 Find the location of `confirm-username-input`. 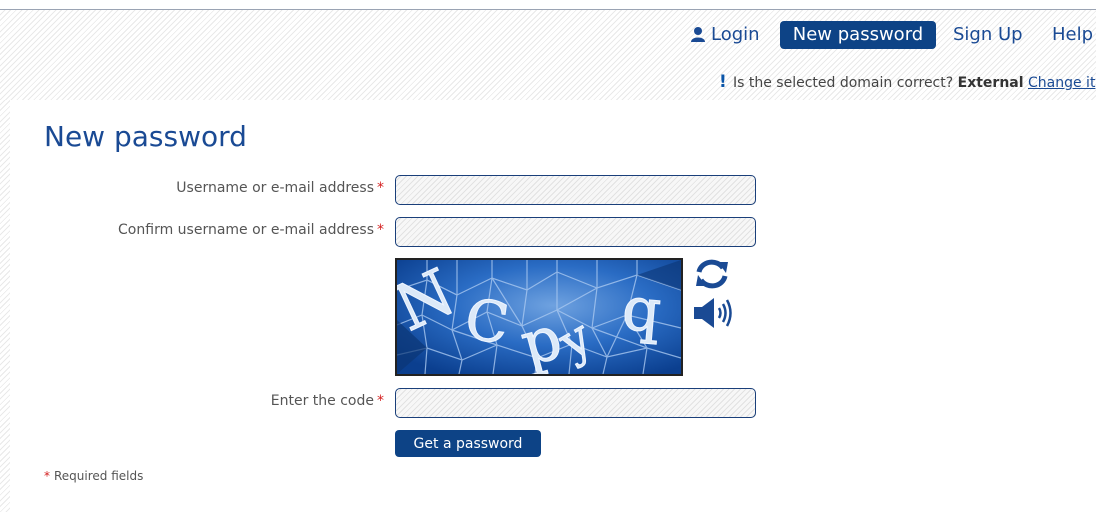

confirm-username-input is located at coordinates (575, 232).